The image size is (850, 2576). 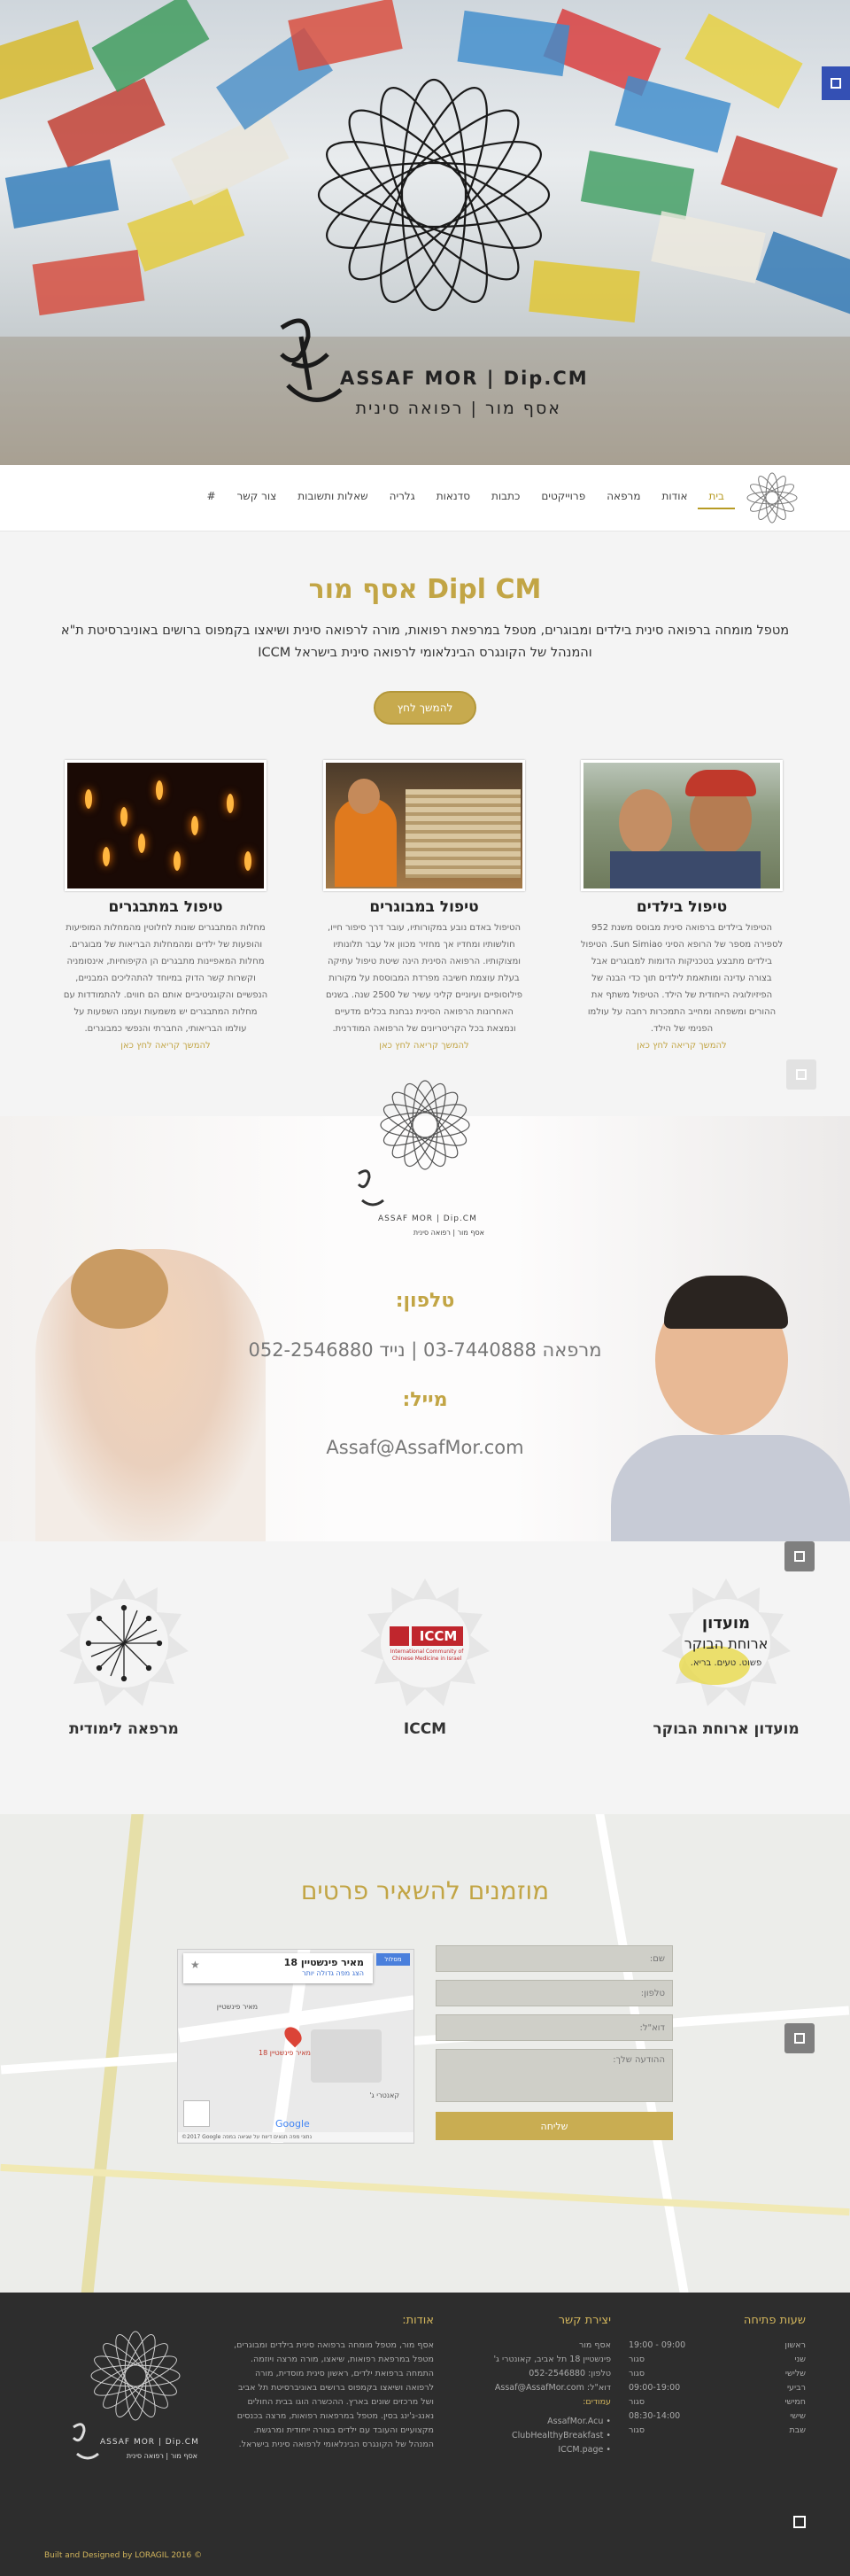 What do you see at coordinates (448, 1233) in the screenshot?
I see `contact-logo-hebrew: אסף מור | רפואה סינית` at bounding box center [448, 1233].